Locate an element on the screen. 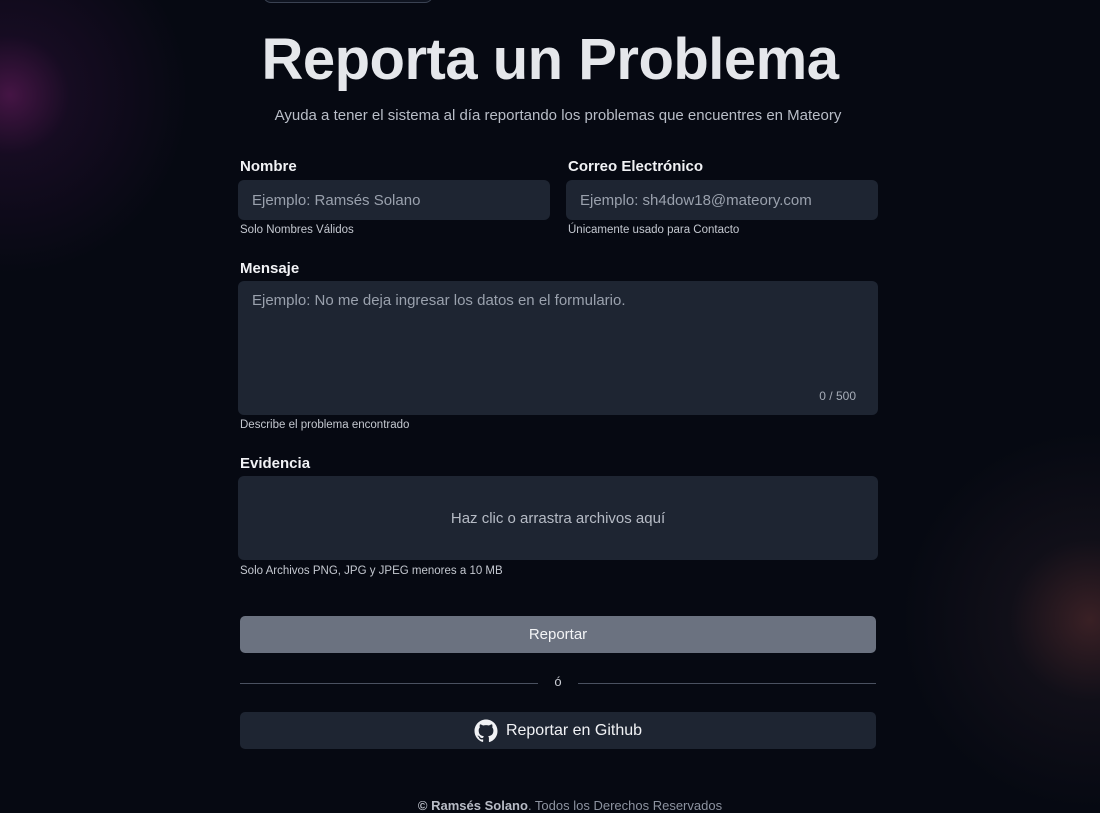  evidence-label: Evidencia is located at coordinates (275, 463).